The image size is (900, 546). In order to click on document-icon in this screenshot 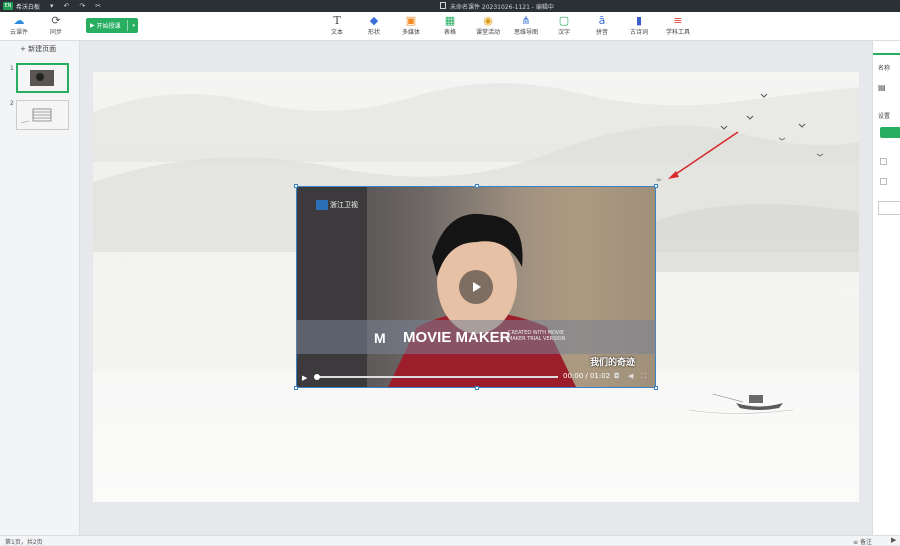, I will do `click(443, 5)`.